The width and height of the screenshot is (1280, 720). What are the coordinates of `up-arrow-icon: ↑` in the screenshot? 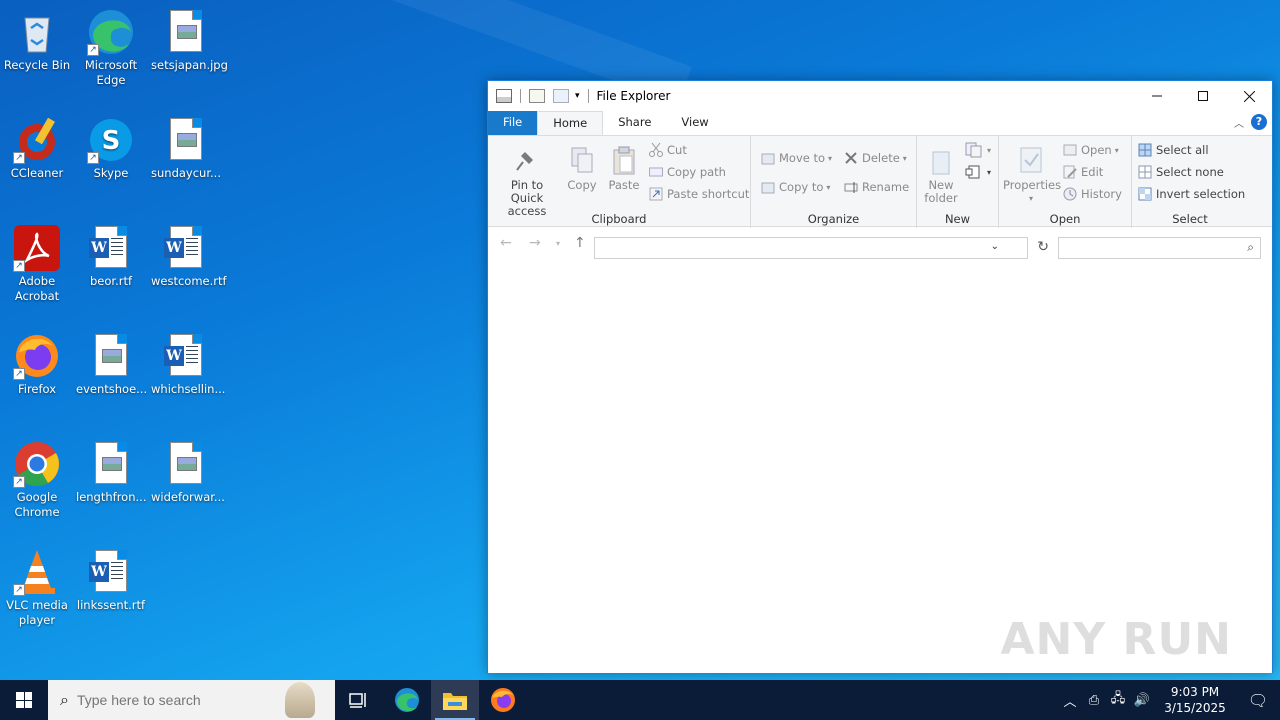 It's located at (580, 243).